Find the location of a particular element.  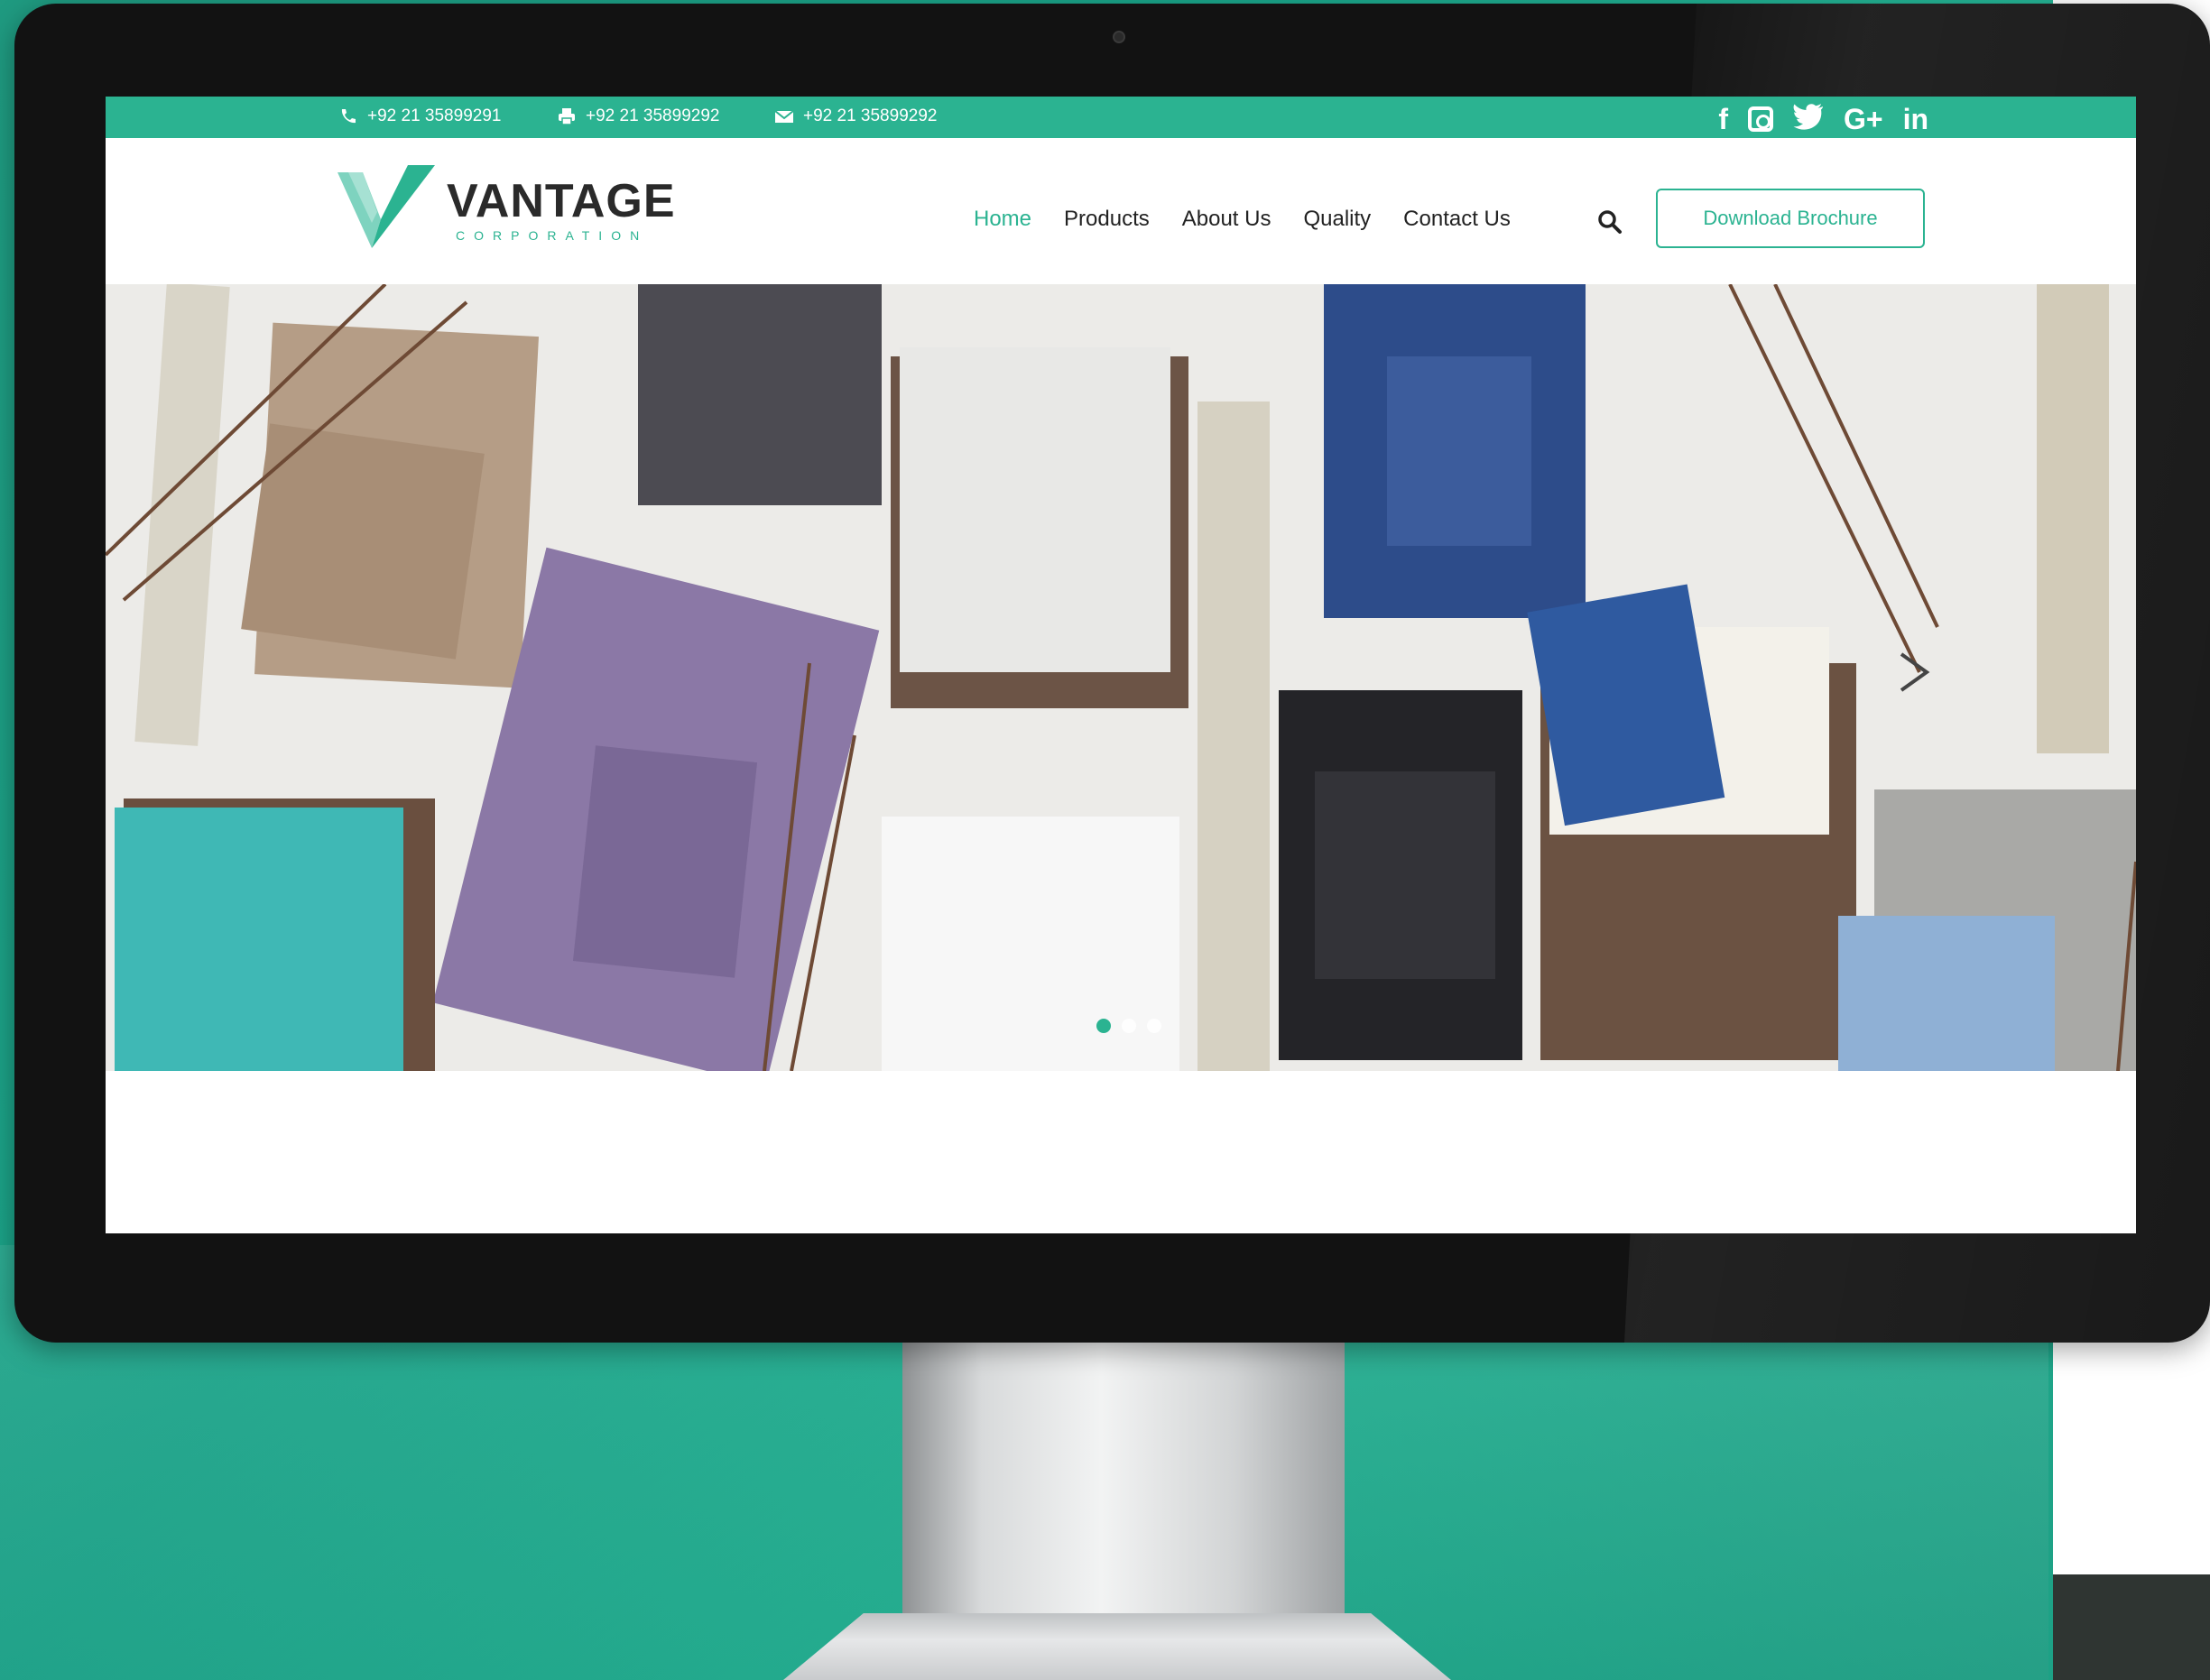

background-panel-dark is located at coordinates (2131, 1627).